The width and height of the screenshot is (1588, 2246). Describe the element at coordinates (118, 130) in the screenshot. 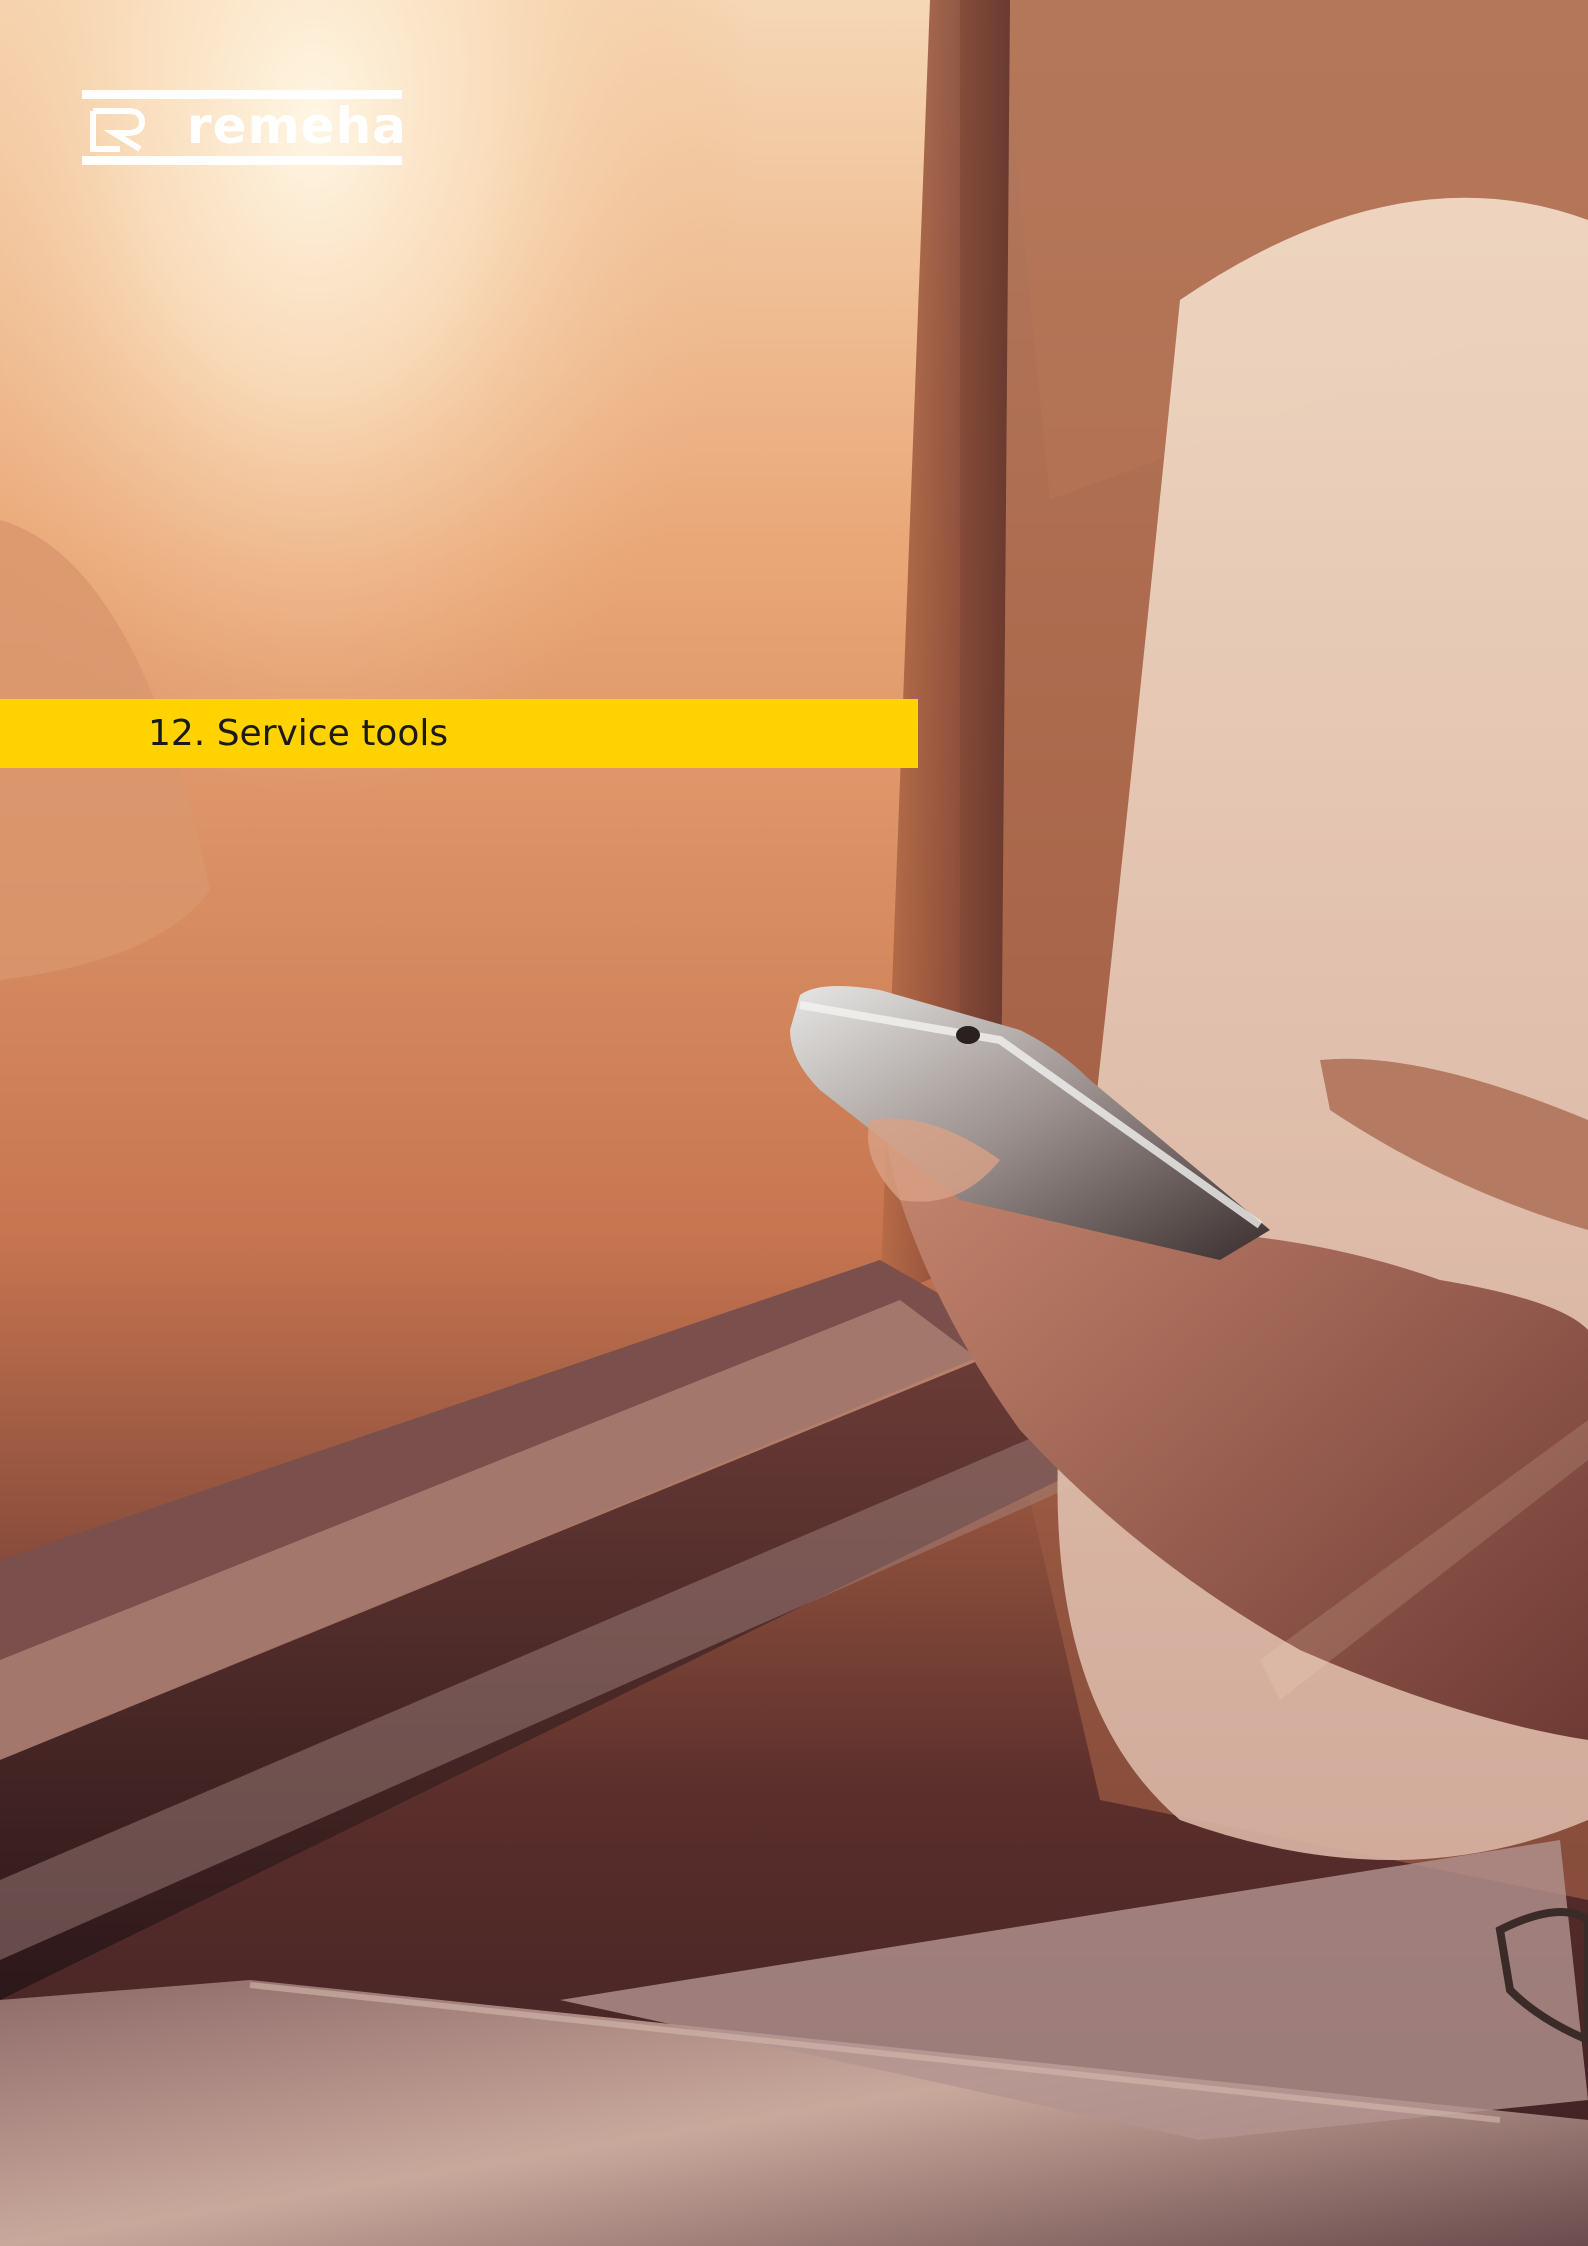

I see `remeha-logo-icon` at that location.